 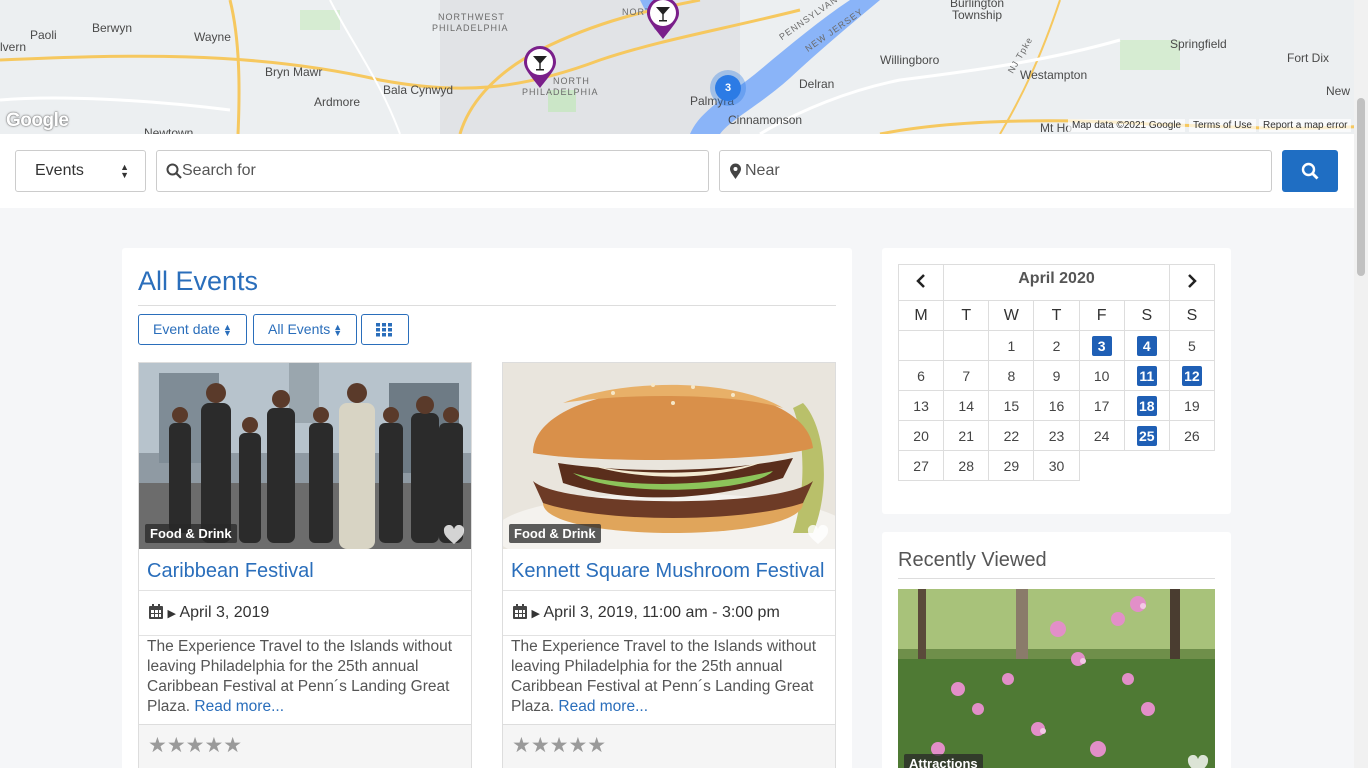 What do you see at coordinates (817, 84) in the screenshot?
I see `map-place-label: Delran` at bounding box center [817, 84].